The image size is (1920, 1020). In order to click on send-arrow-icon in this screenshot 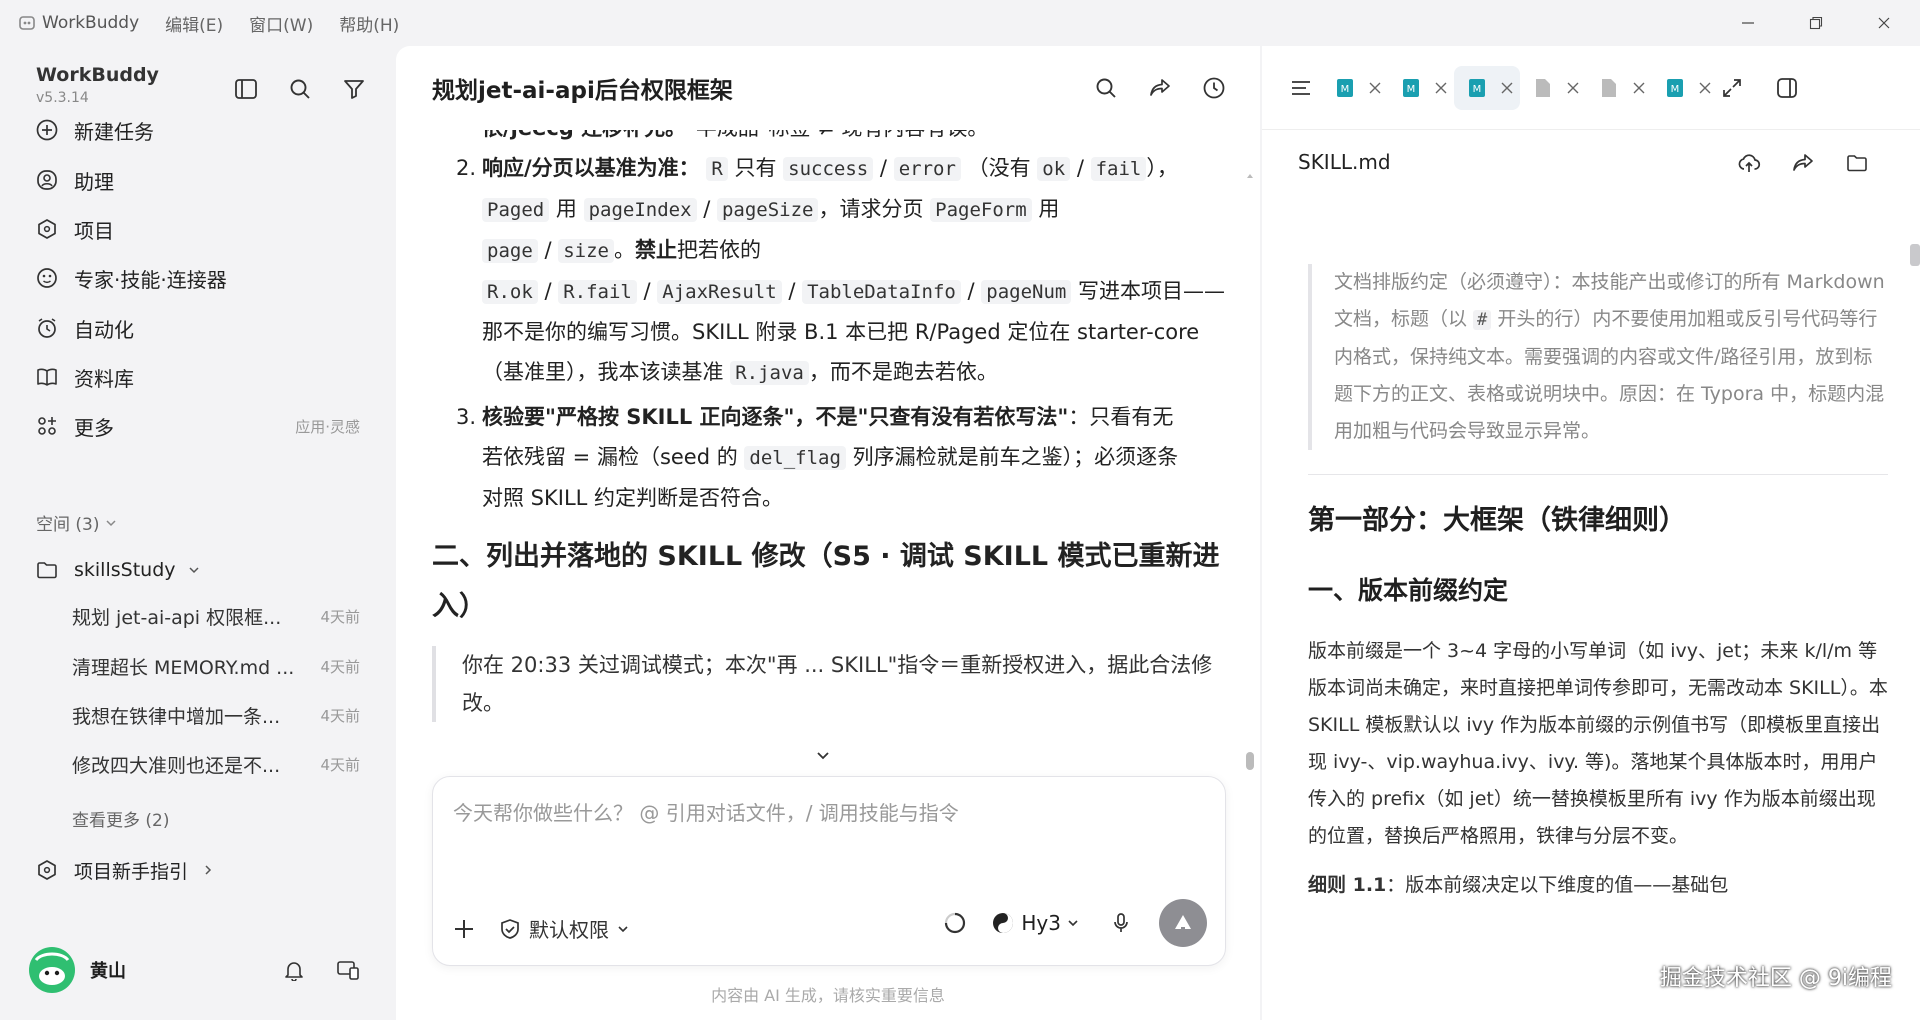, I will do `click(1183, 922)`.